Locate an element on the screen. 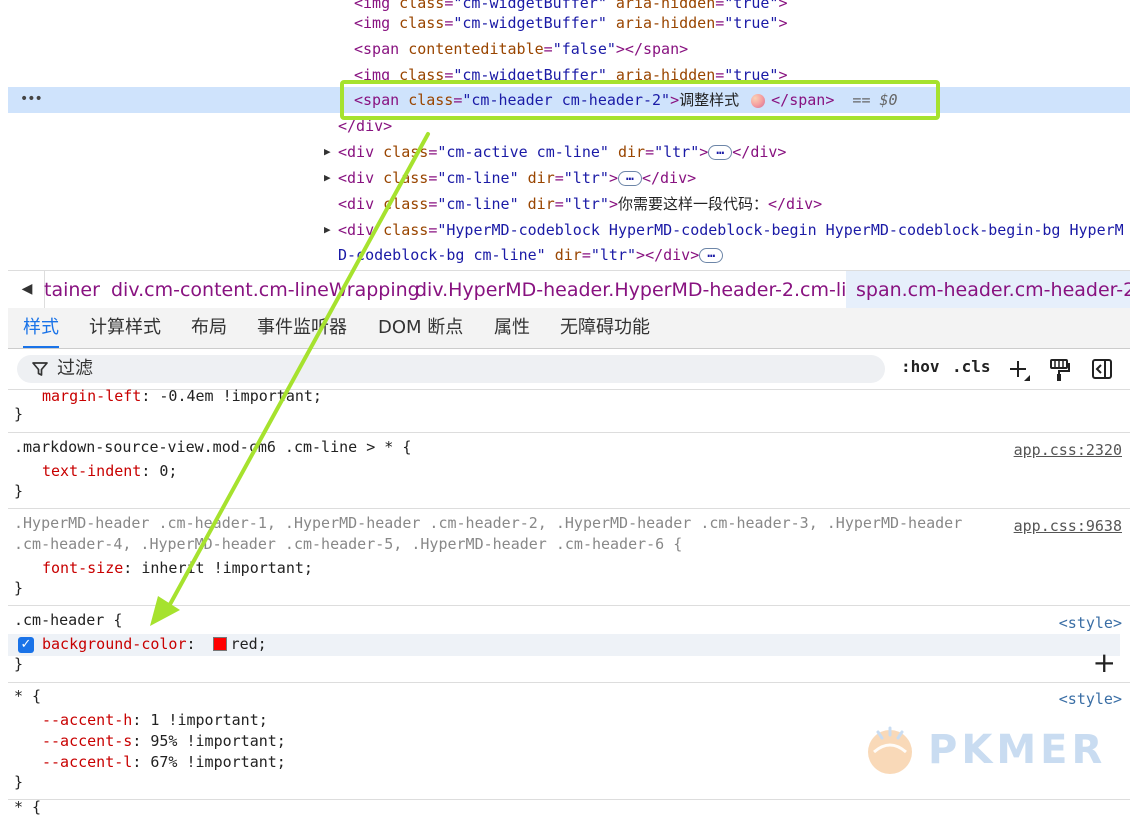 This screenshot has width=1130, height=818. hov-toggle-button: :hov is located at coordinates (920, 366).